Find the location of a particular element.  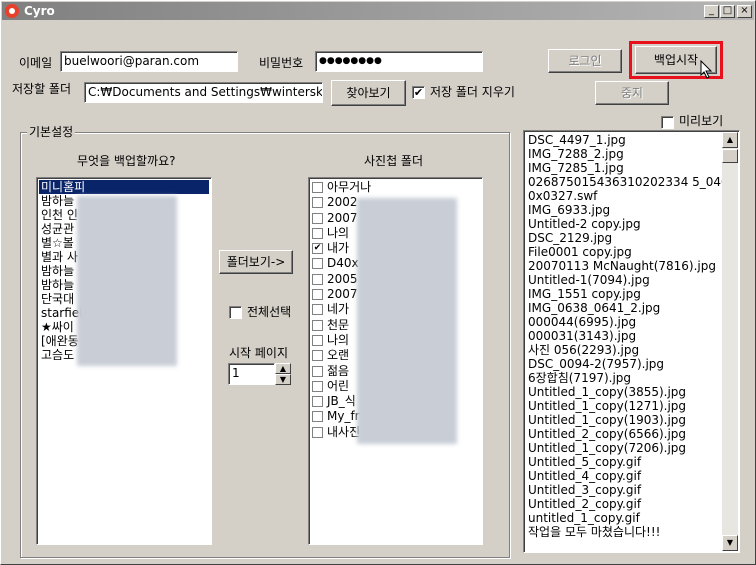

folder-name: 네가 is located at coordinates (338, 309).